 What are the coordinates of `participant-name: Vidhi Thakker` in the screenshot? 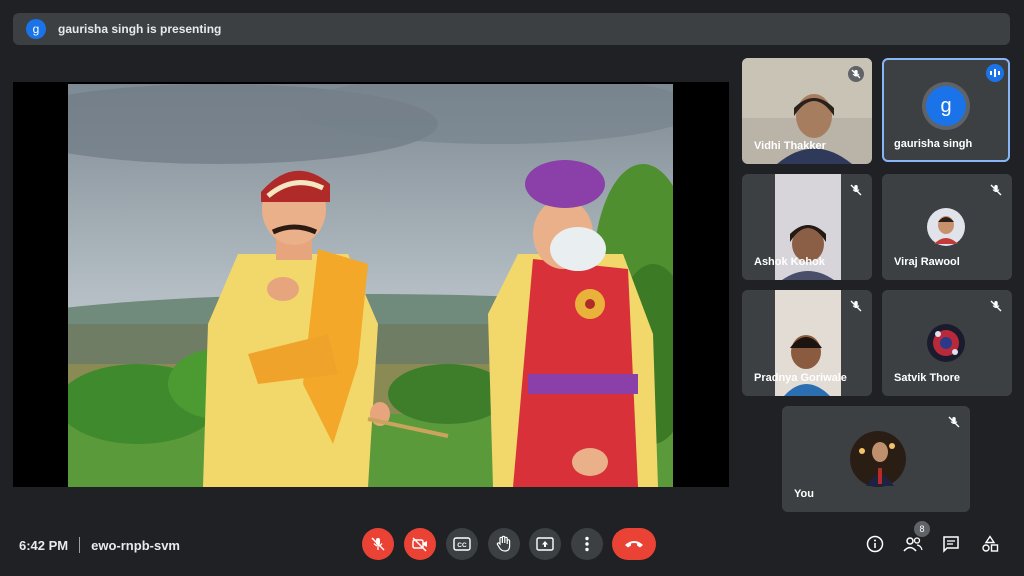 It's located at (790, 146).